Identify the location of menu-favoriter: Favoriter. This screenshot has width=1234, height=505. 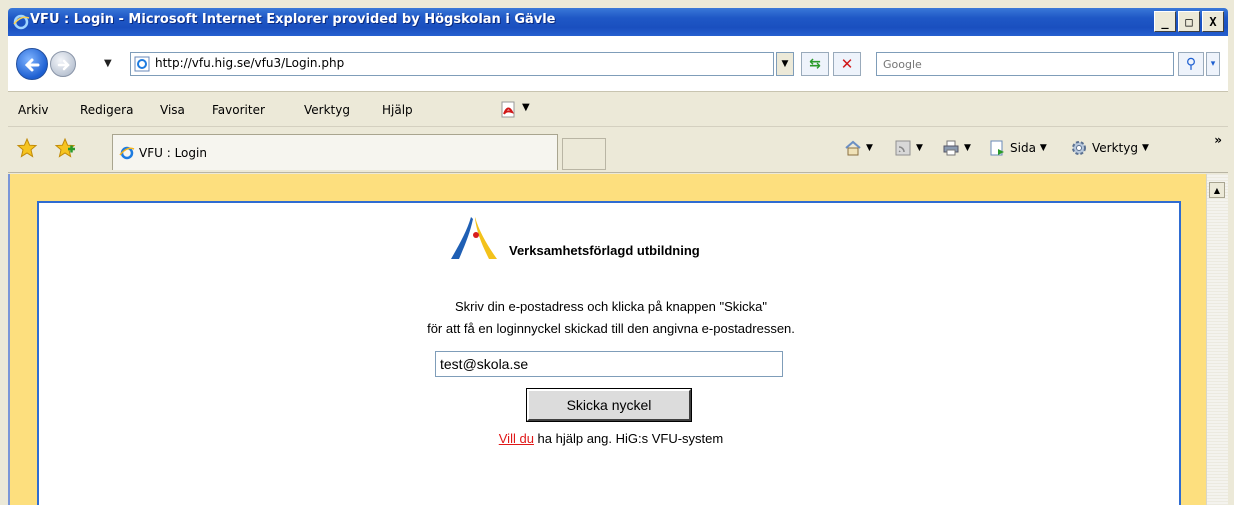
(238, 110).